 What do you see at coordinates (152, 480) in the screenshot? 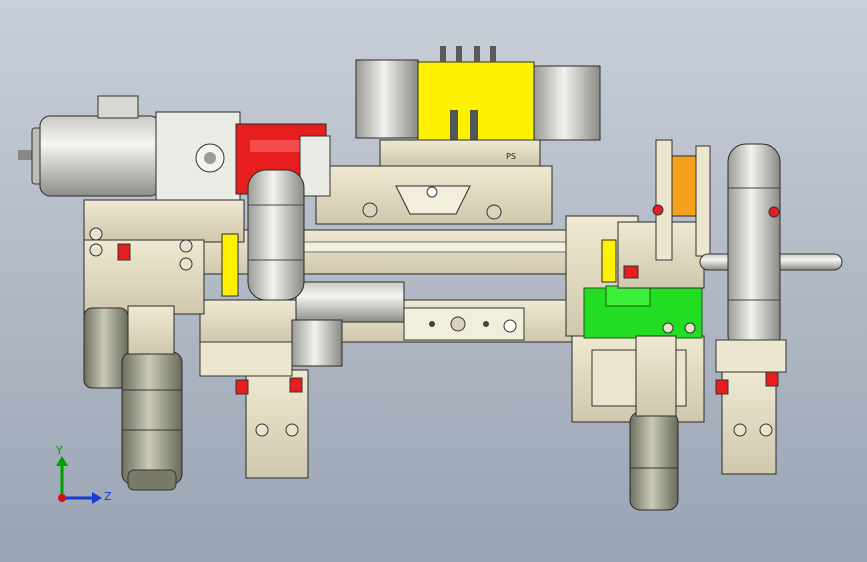
I see `left-motor-b-cap` at bounding box center [152, 480].